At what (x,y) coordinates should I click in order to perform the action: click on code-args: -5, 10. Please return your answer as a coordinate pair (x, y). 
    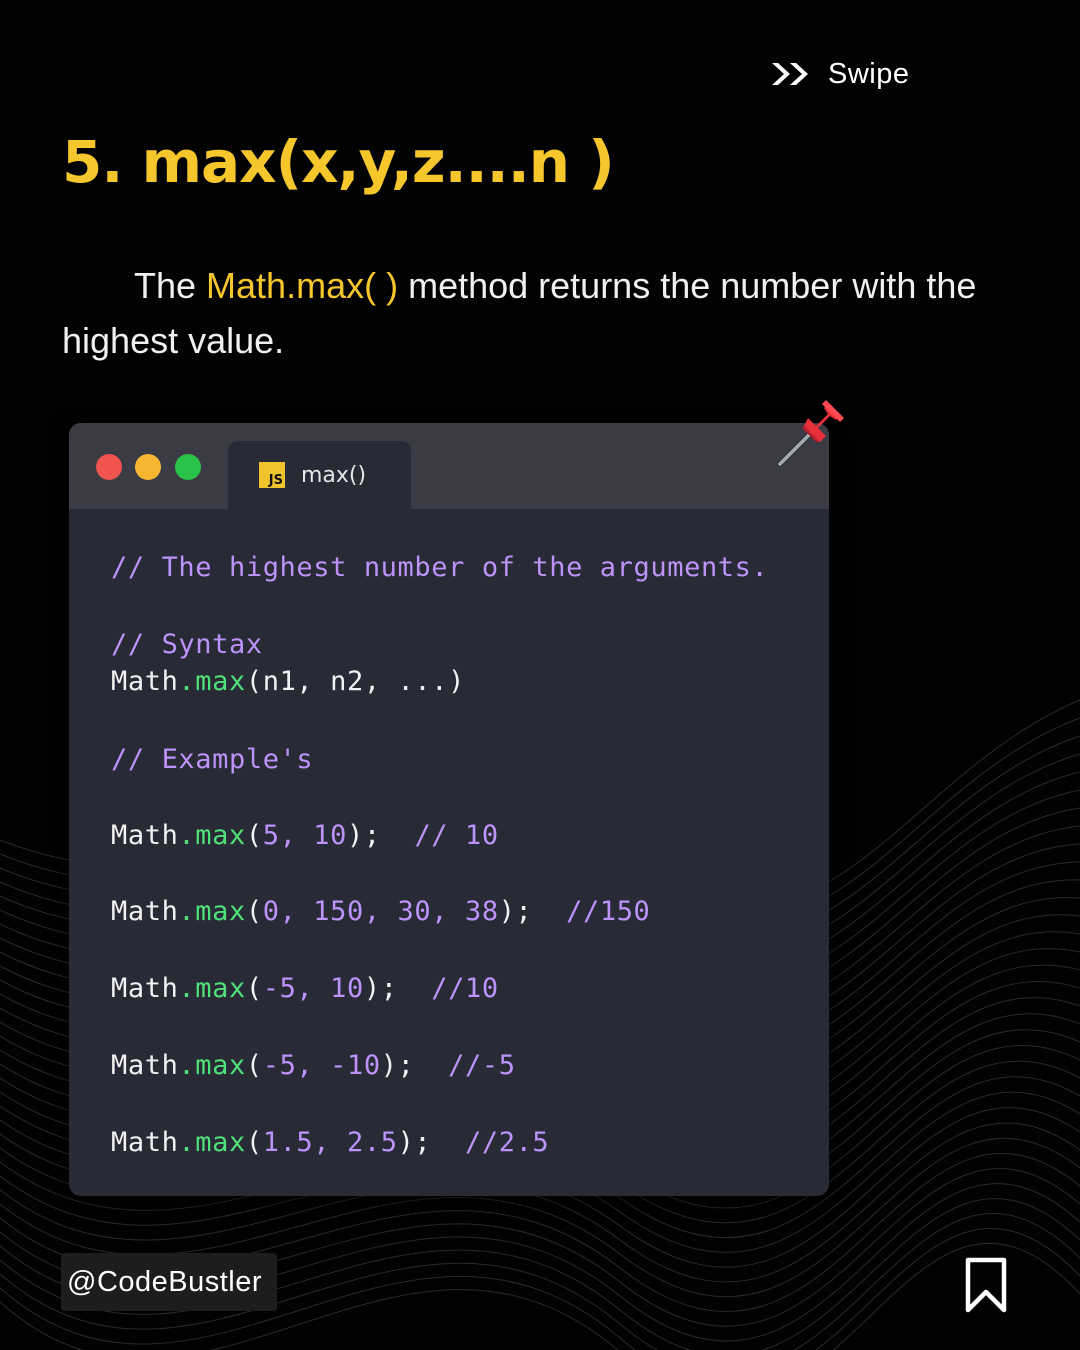
    Looking at the image, I should click on (313, 988).